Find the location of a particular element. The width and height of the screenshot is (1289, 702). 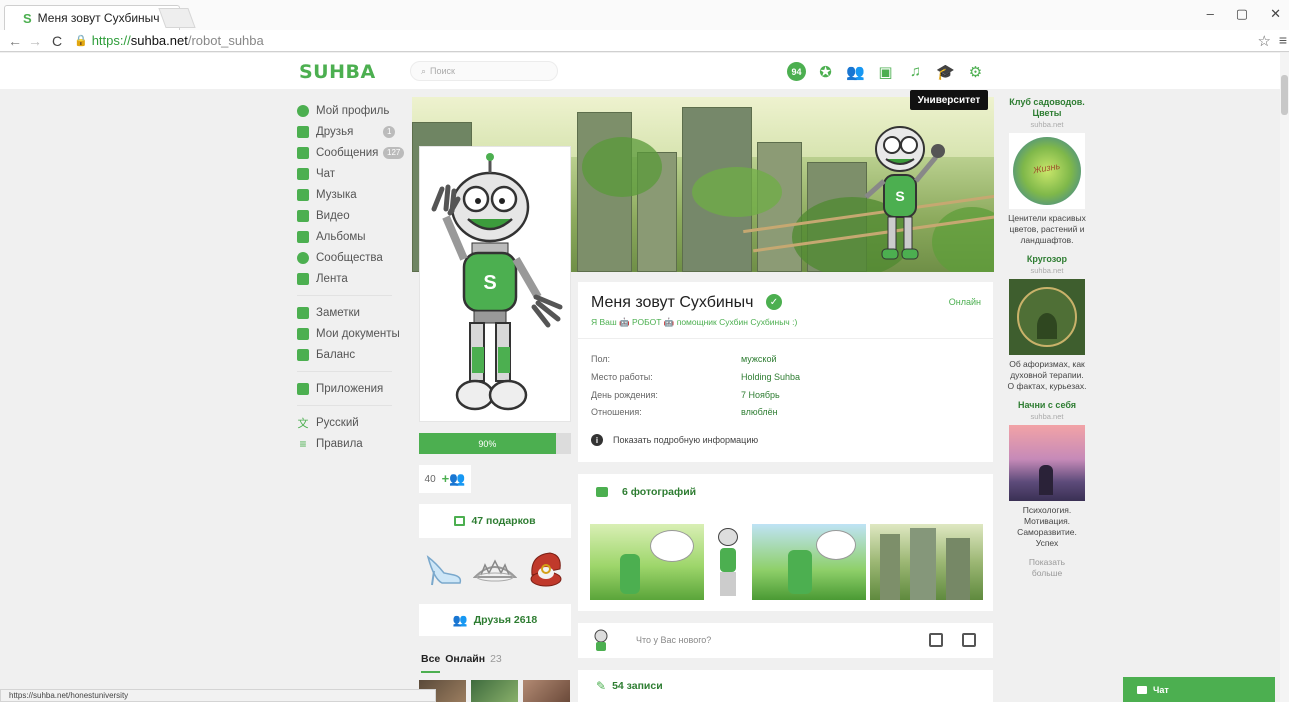

forward-arrow-icon: → is located at coordinates (35, 41).